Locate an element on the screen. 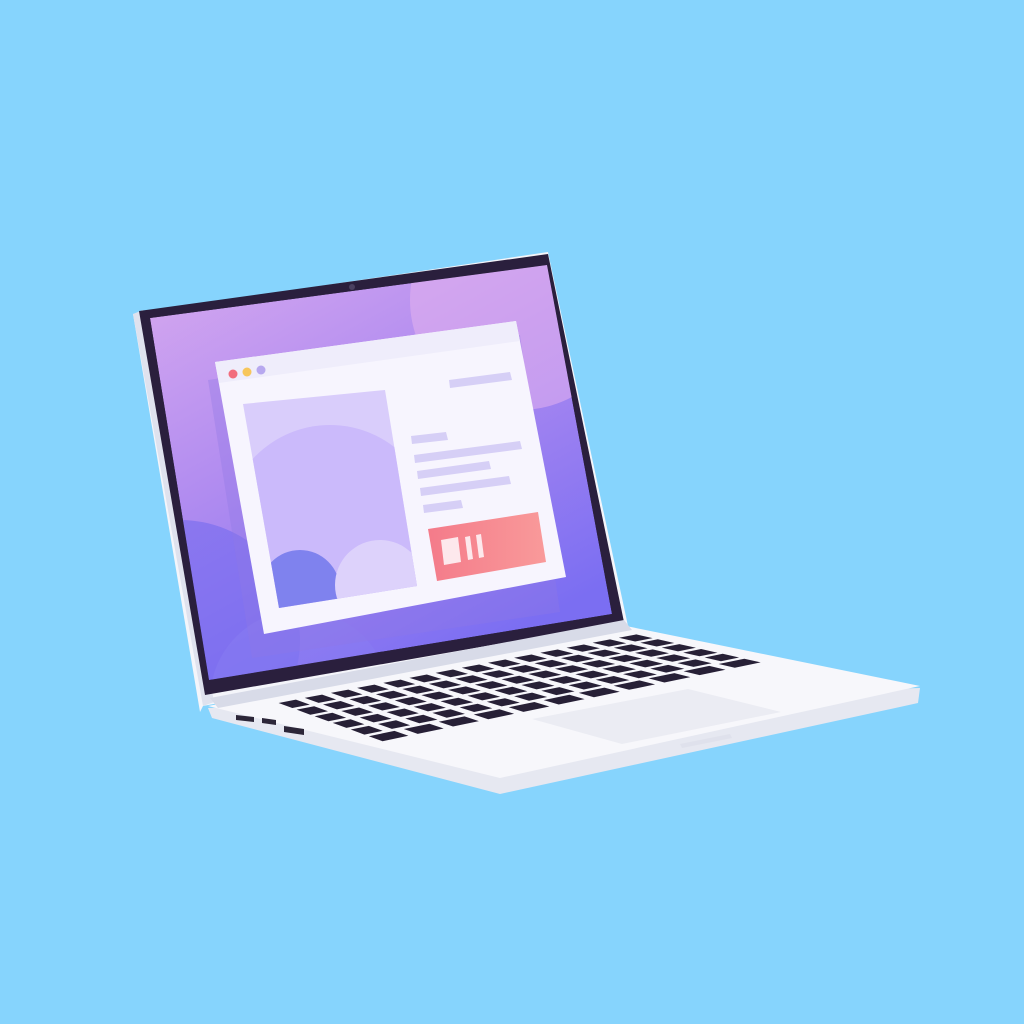 This screenshot has height=1024, width=1024. webcam-icon is located at coordinates (352, 287).